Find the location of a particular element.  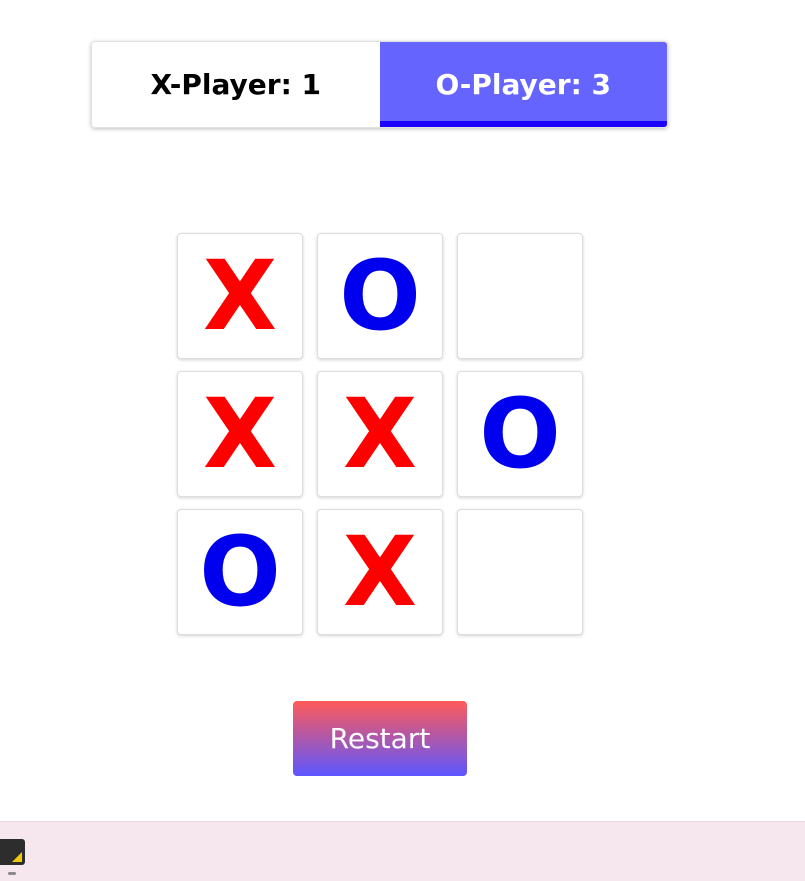

running-indicator is located at coordinates (12, 873).